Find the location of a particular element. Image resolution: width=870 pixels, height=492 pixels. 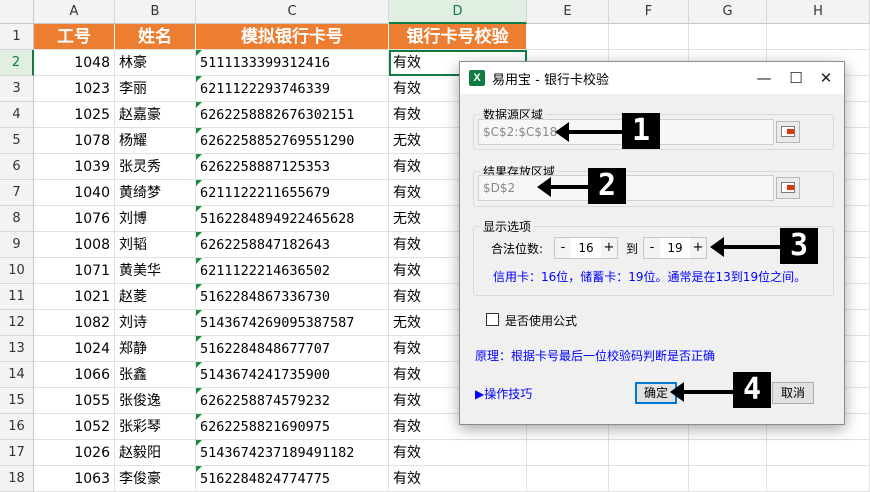

column-header-d: D is located at coordinates (458, 12).